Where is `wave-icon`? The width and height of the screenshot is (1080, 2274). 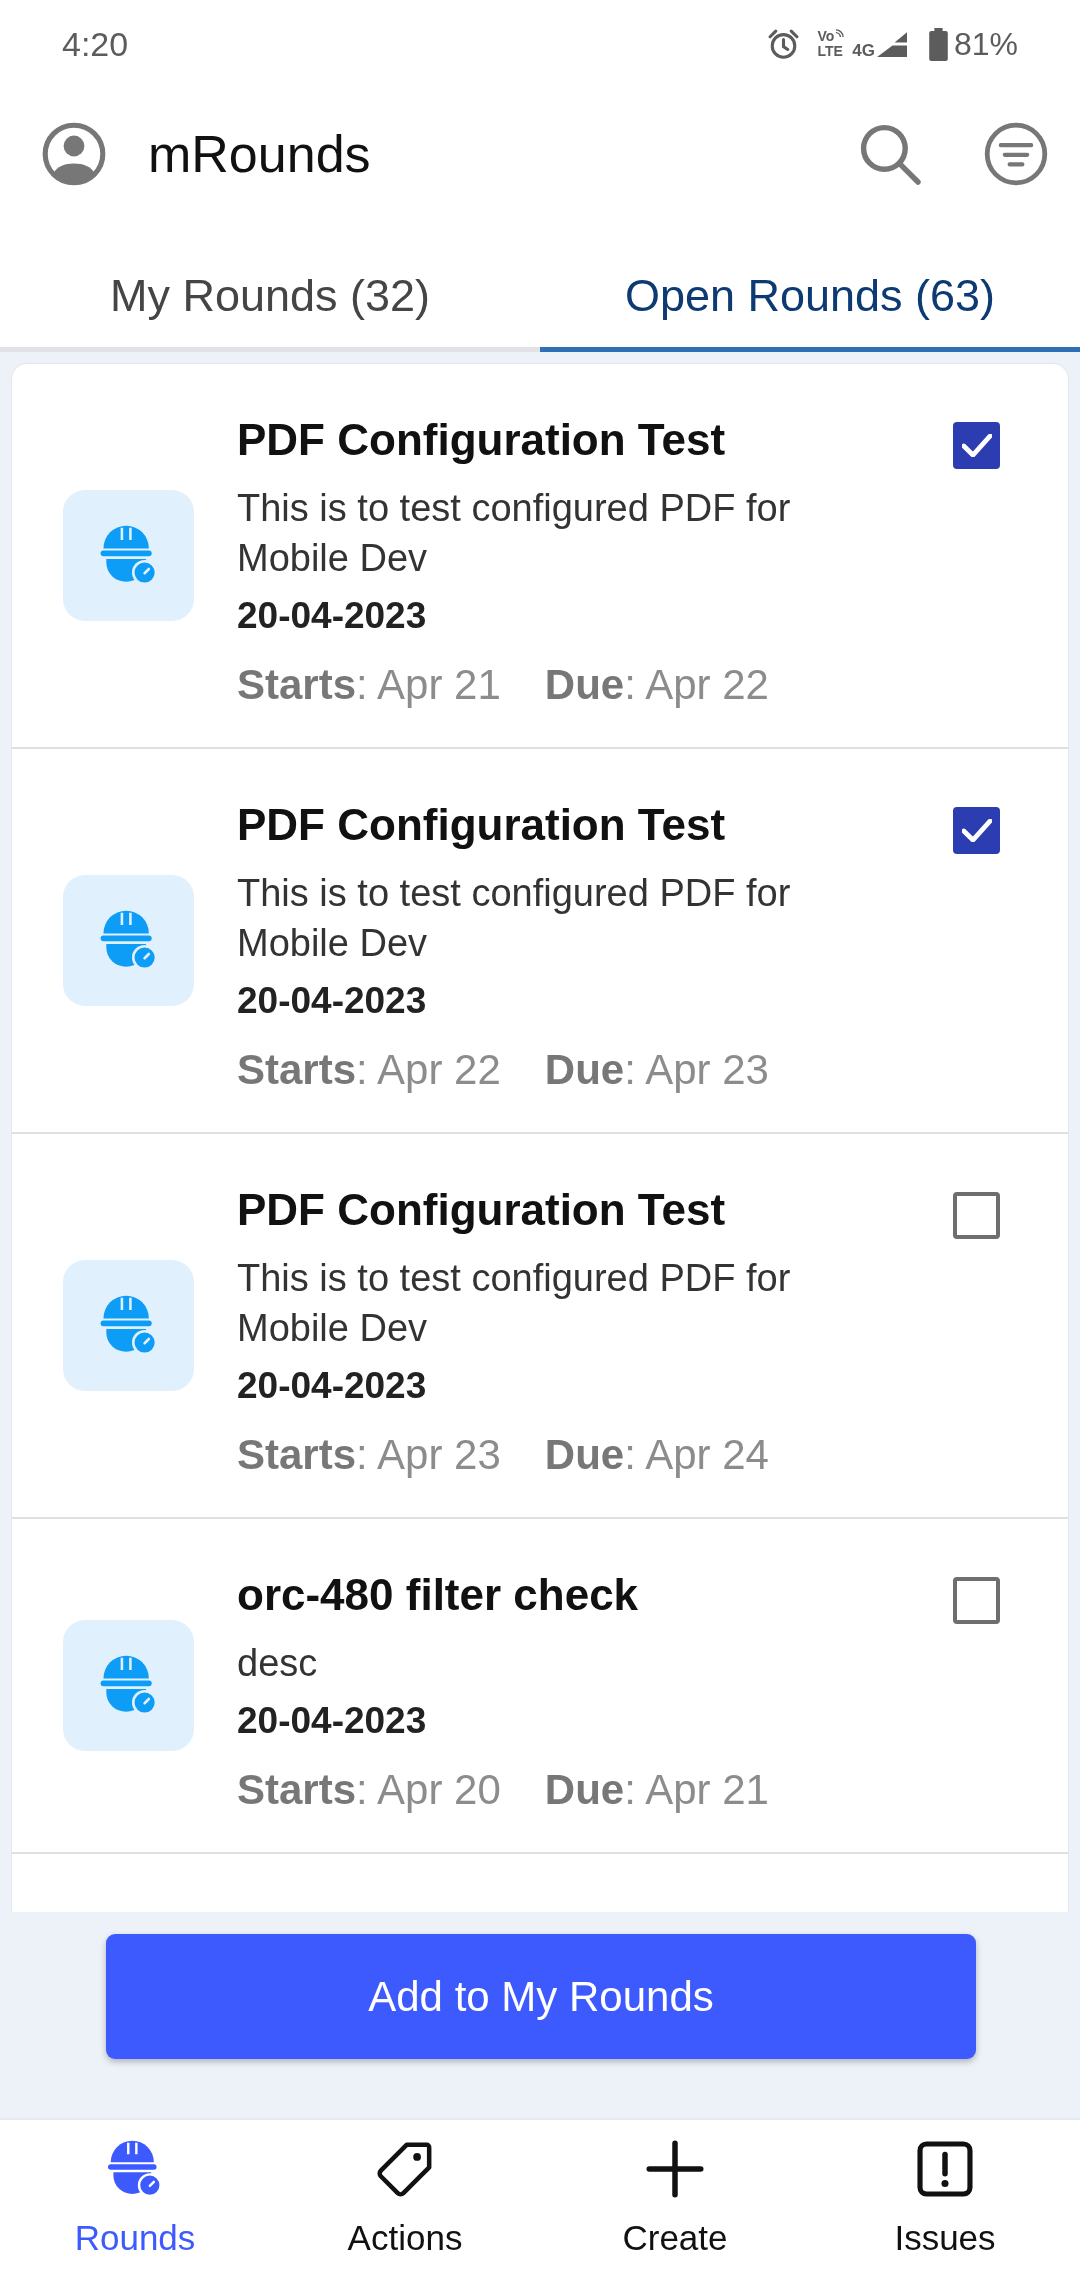
wave-icon is located at coordinates (840, 33).